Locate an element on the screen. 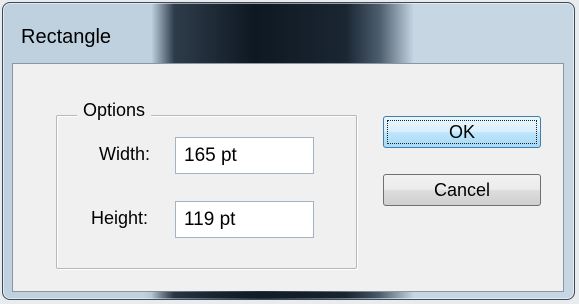 Image resolution: width=579 pixels, height=304 pixels. cancel-button: Cancel is located at coordinates (462, 190).